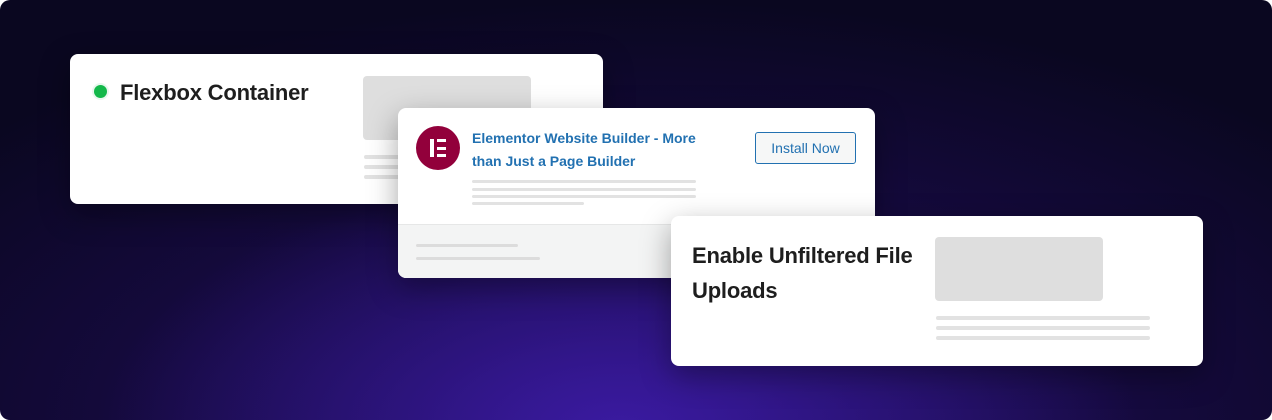  I want to click on feature-title: Enable Unfiltered File Uploads, so click(802, 273).